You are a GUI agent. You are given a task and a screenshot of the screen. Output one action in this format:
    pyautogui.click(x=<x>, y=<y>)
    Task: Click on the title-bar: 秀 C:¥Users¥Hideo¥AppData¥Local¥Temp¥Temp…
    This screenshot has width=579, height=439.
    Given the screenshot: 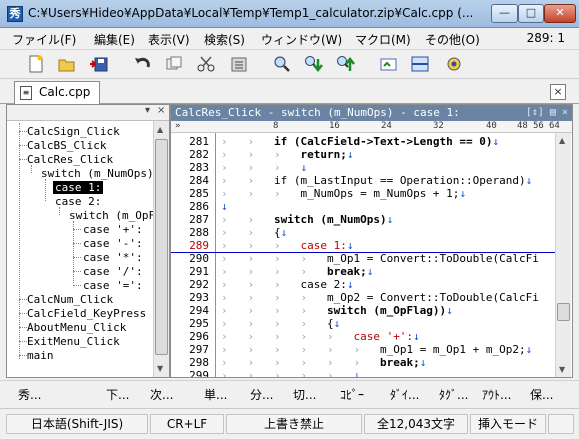 What is the action you would take?
    pyautogui.click(x=289, y=14)
    